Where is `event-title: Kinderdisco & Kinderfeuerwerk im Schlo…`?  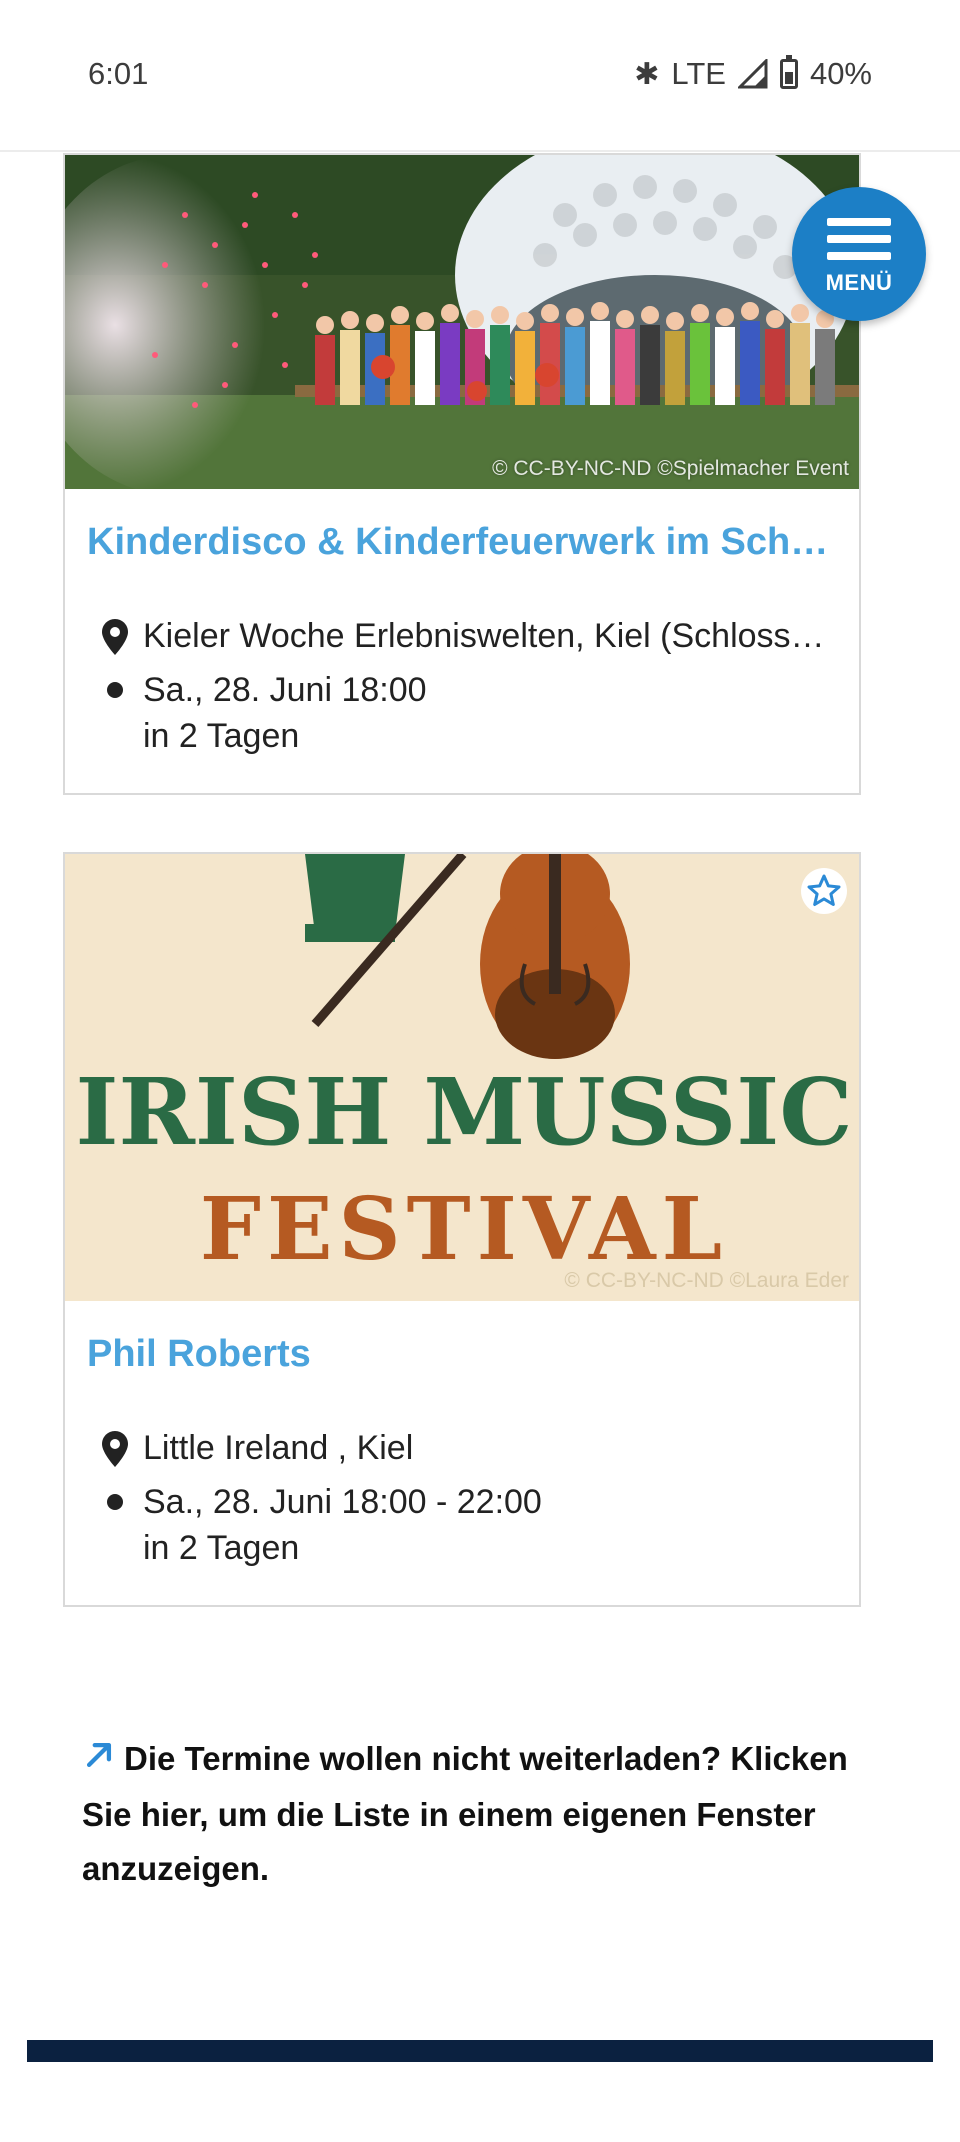
event-title: Kinderdisco & Kinderfeuerwerk im Schlo… is located at coordinates (462, 542).